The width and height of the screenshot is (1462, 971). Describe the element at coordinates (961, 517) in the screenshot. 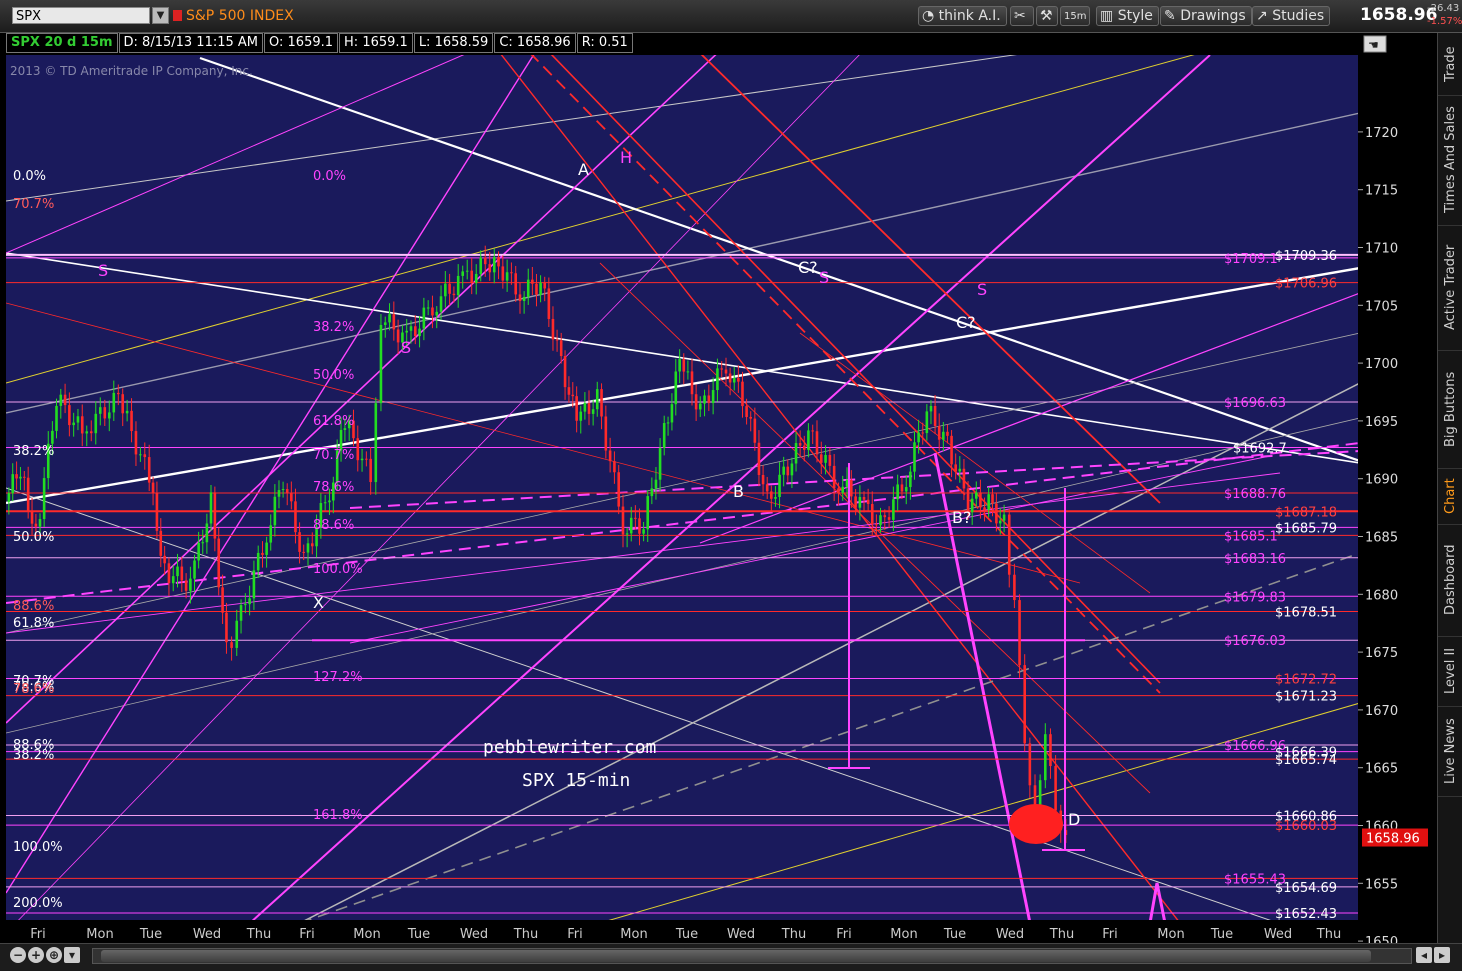

I see `pattern-point-label: B?` at that location.